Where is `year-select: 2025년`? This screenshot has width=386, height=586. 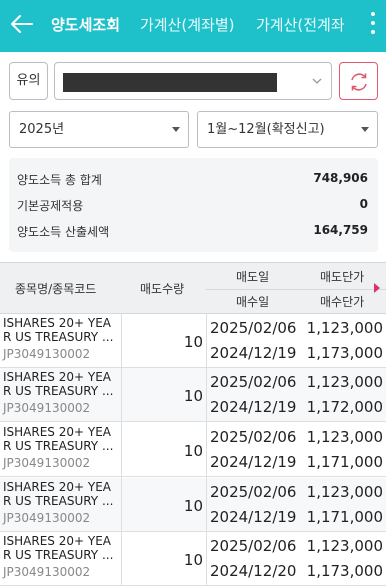
year-select: 2025년 is located at coordinates (99, 129).